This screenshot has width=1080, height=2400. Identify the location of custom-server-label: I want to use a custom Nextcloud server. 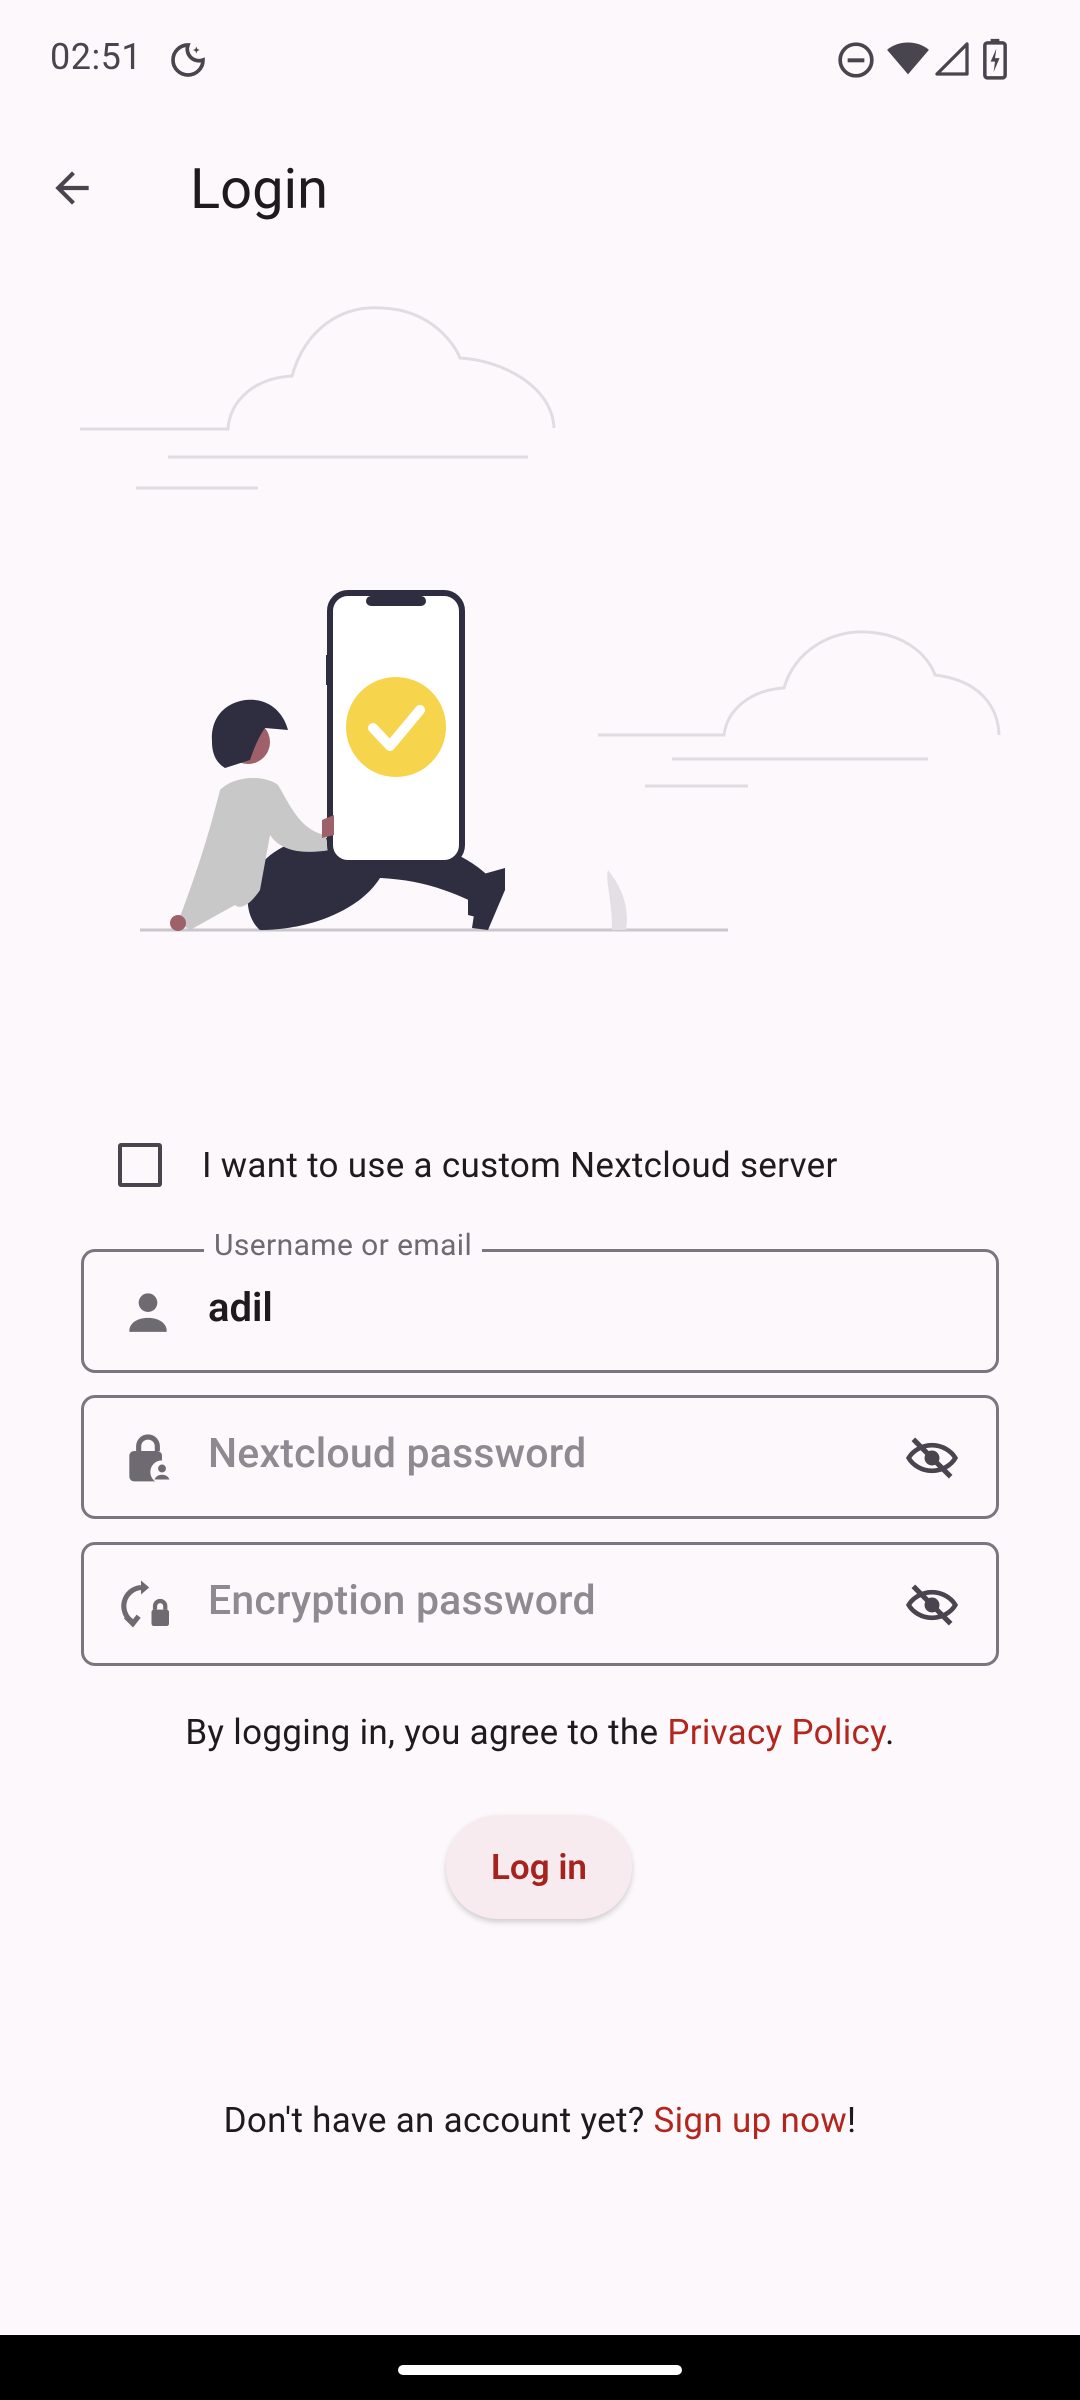
(520, 1165).